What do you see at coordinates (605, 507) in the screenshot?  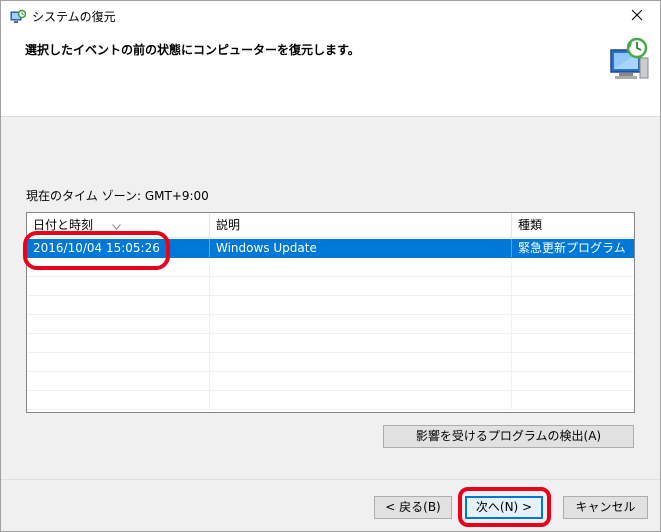 I see `cancel-button: キャンセル` at bounding box center [605, 507].